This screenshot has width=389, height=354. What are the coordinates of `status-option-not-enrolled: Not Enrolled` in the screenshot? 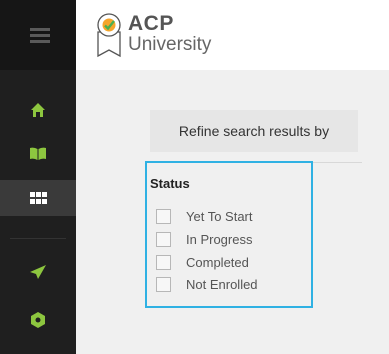 It's located at (207, 284).